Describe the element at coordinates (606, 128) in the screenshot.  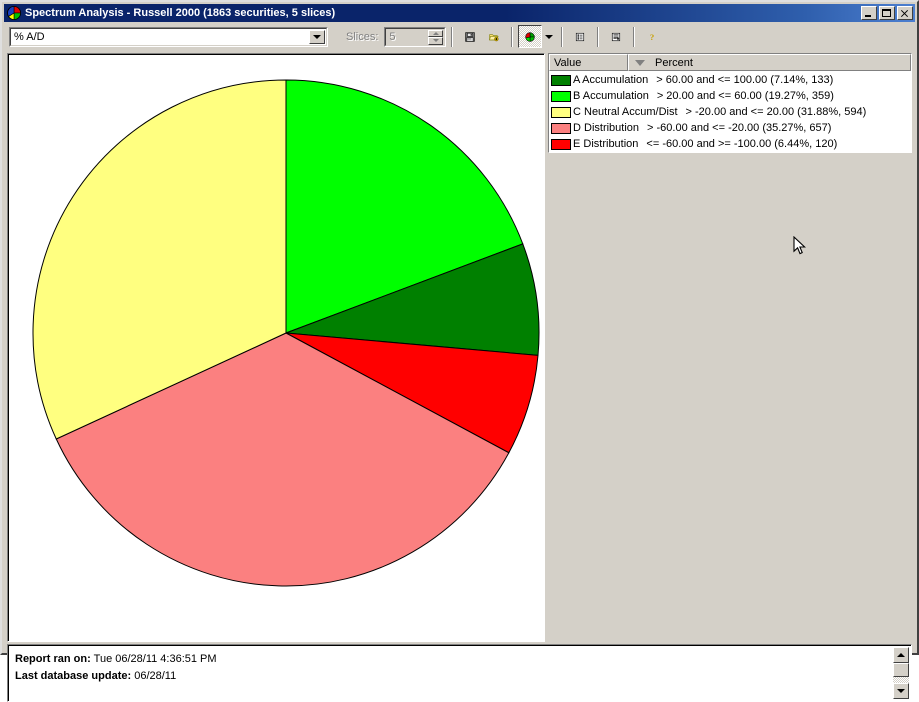
I see `legend-row-name: D Distribution` at that location.